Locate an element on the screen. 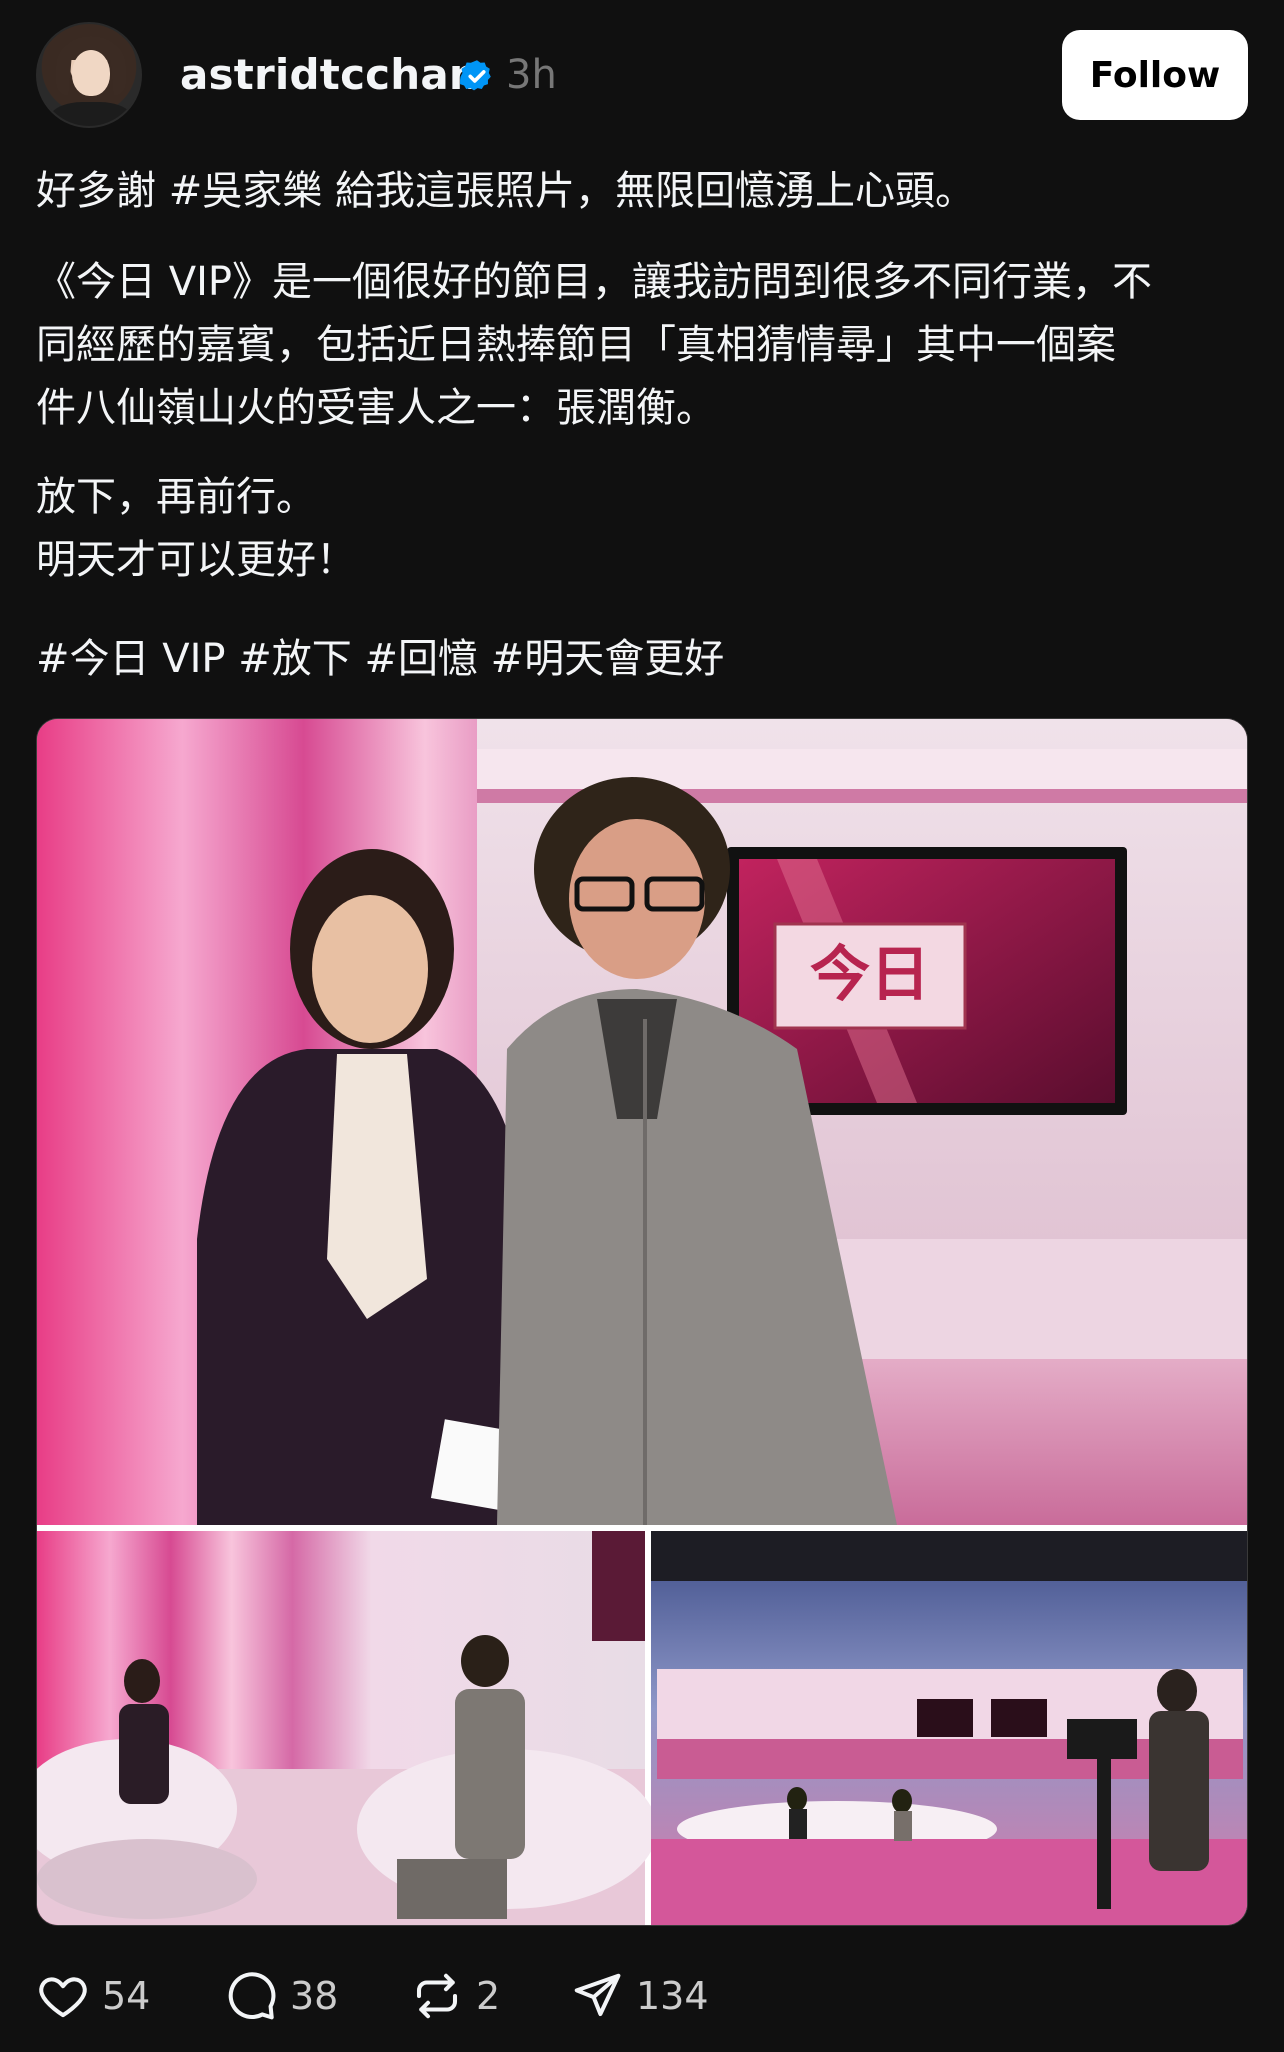 Image resolution: width=1284 pixels, height=2052 pixels. avatar-face is located at coordinates (91, 73).